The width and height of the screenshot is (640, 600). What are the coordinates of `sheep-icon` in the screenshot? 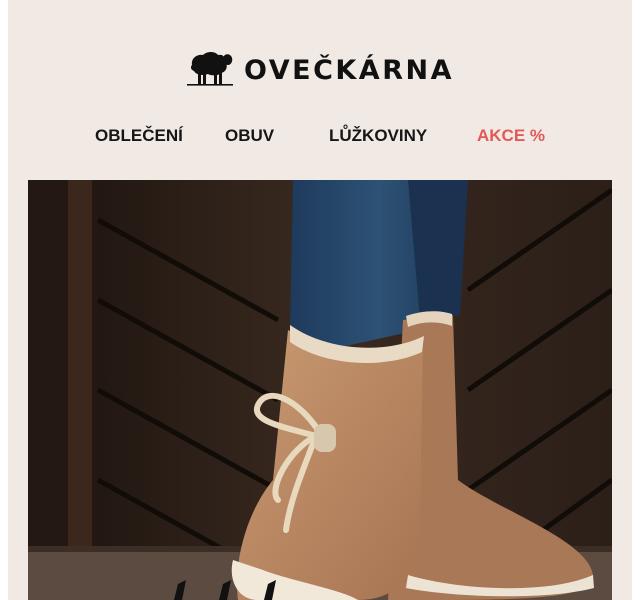 It's located at (210, 70).